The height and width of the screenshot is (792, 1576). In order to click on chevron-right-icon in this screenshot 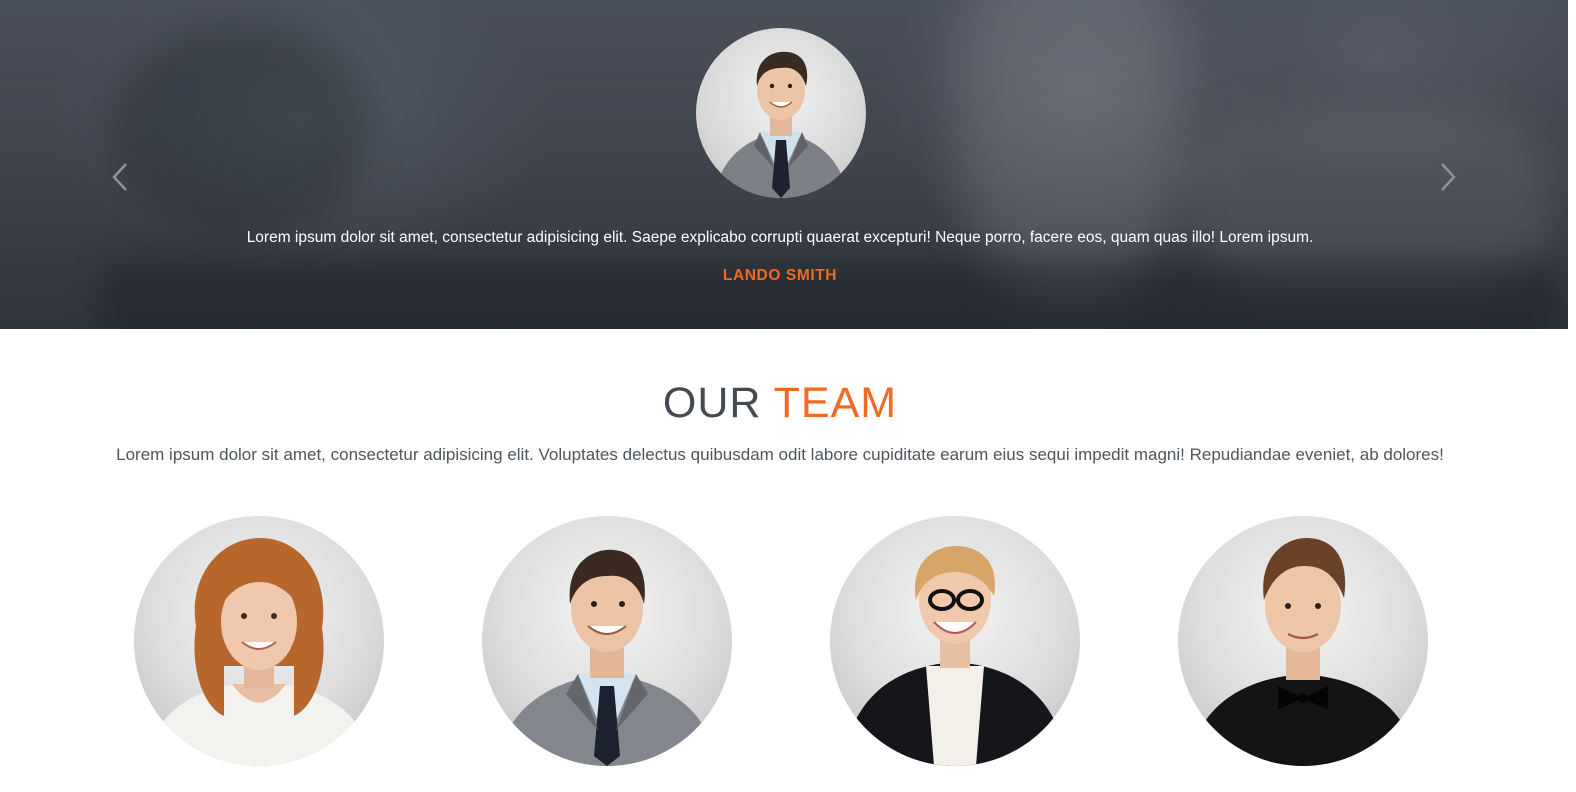, I will do `click(1448, 177)`.